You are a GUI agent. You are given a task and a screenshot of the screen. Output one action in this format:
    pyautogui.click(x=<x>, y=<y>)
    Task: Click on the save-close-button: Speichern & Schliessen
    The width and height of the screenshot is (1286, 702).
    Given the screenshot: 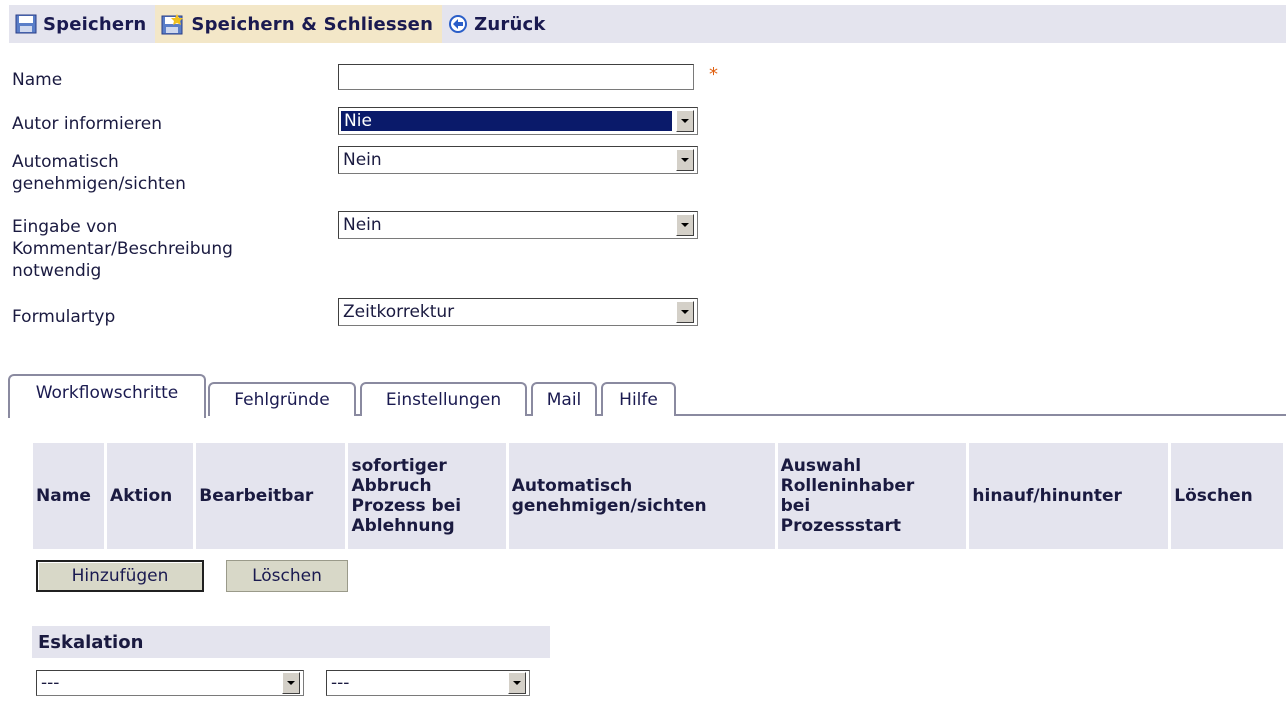 What is the action you would take?
    pyautogui.click(x=299, y=24)
    